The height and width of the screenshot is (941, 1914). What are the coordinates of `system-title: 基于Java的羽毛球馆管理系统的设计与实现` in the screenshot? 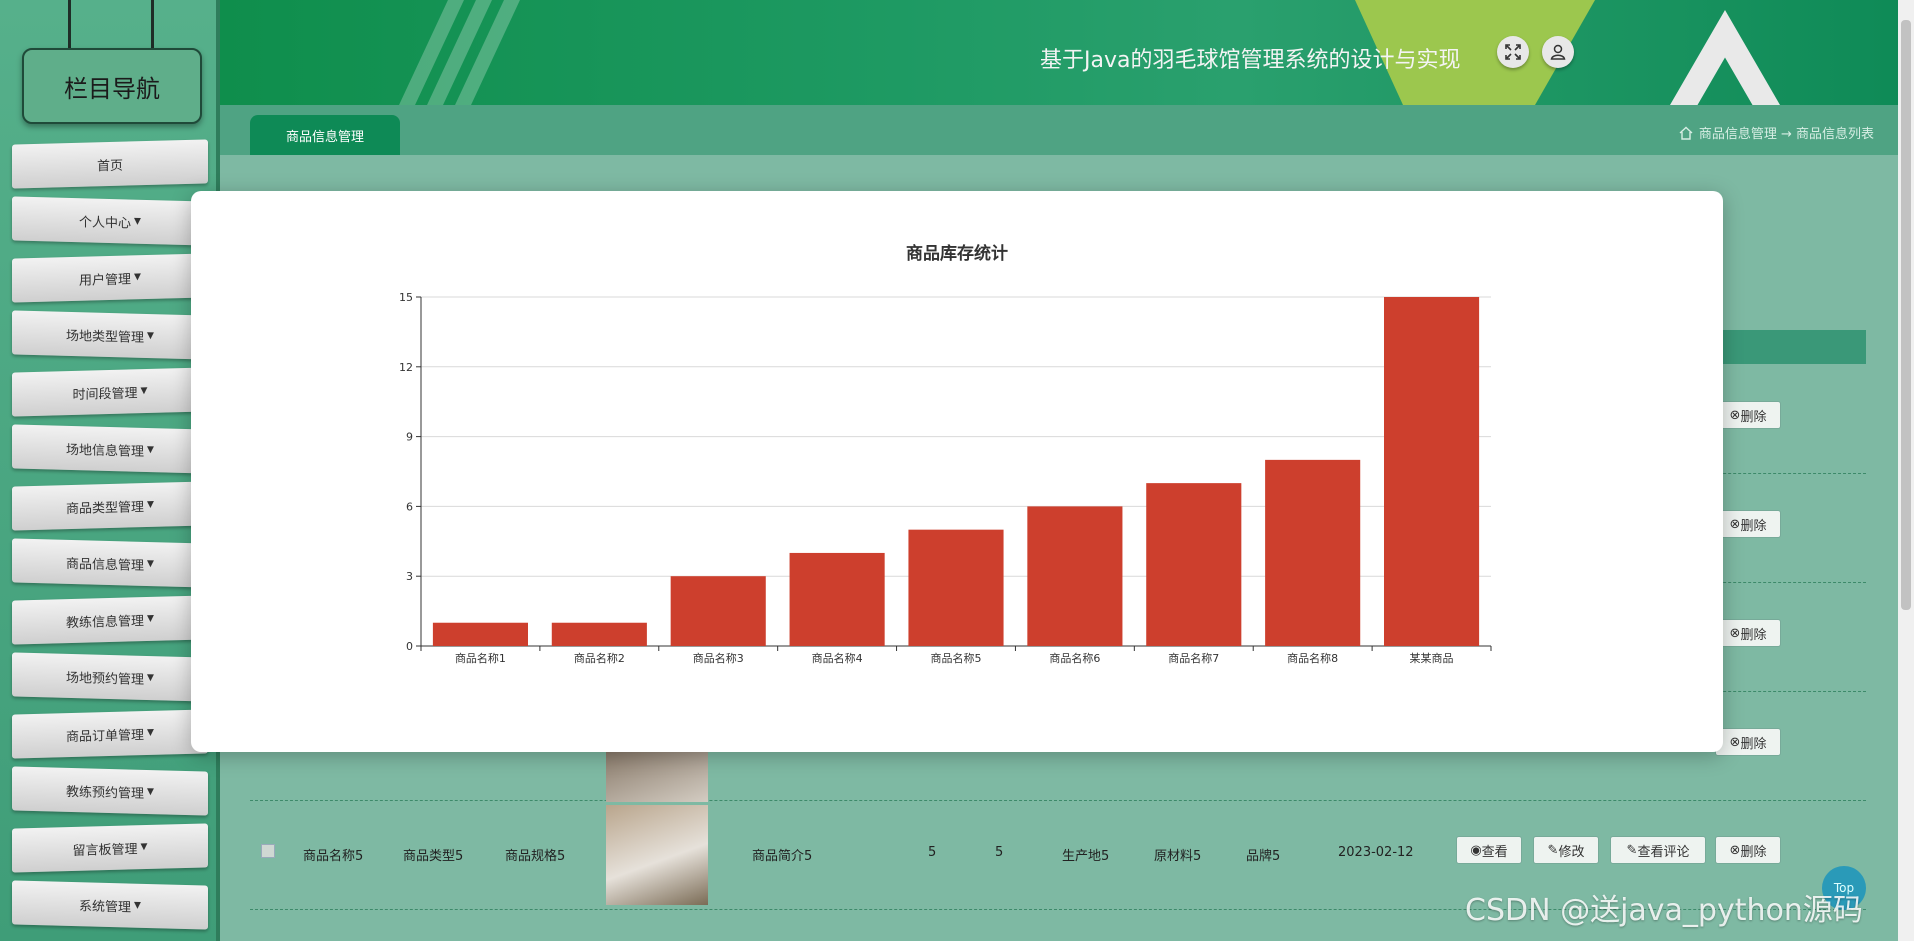 It's located at (1250, 60).